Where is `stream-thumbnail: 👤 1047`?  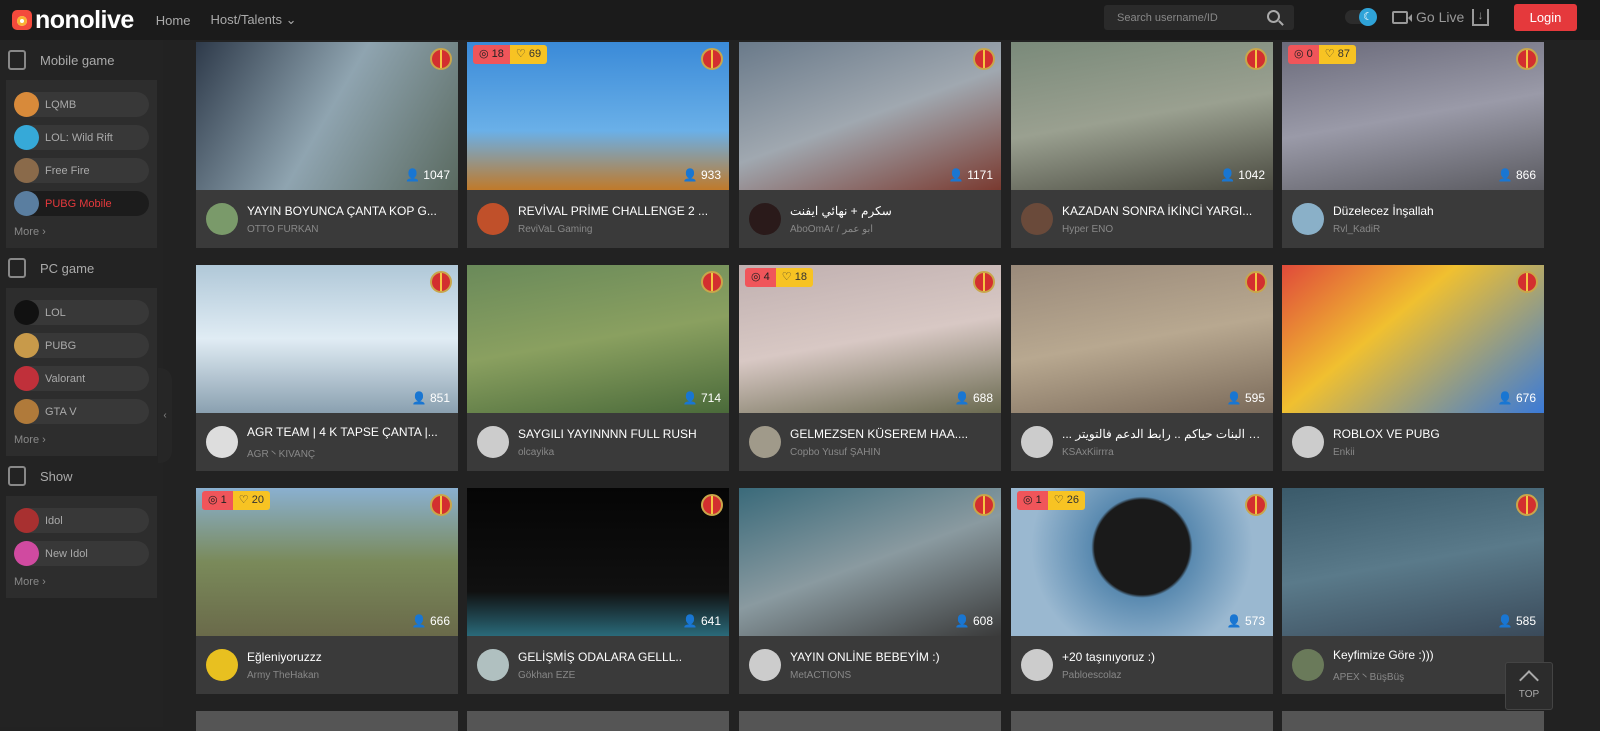 stream-thumbnail: 👤 1047 is located at coordinates (327, 116).